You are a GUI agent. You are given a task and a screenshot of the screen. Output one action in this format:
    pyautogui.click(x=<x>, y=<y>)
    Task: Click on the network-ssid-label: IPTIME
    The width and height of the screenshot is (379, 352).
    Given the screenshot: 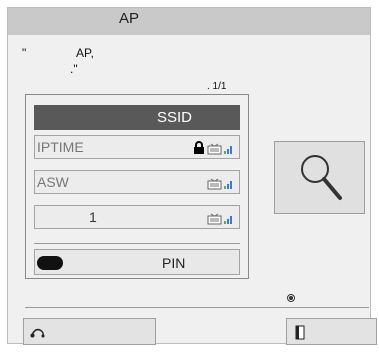 What is the action you would take?
    pyautogui.click(x=60, y=147)
    